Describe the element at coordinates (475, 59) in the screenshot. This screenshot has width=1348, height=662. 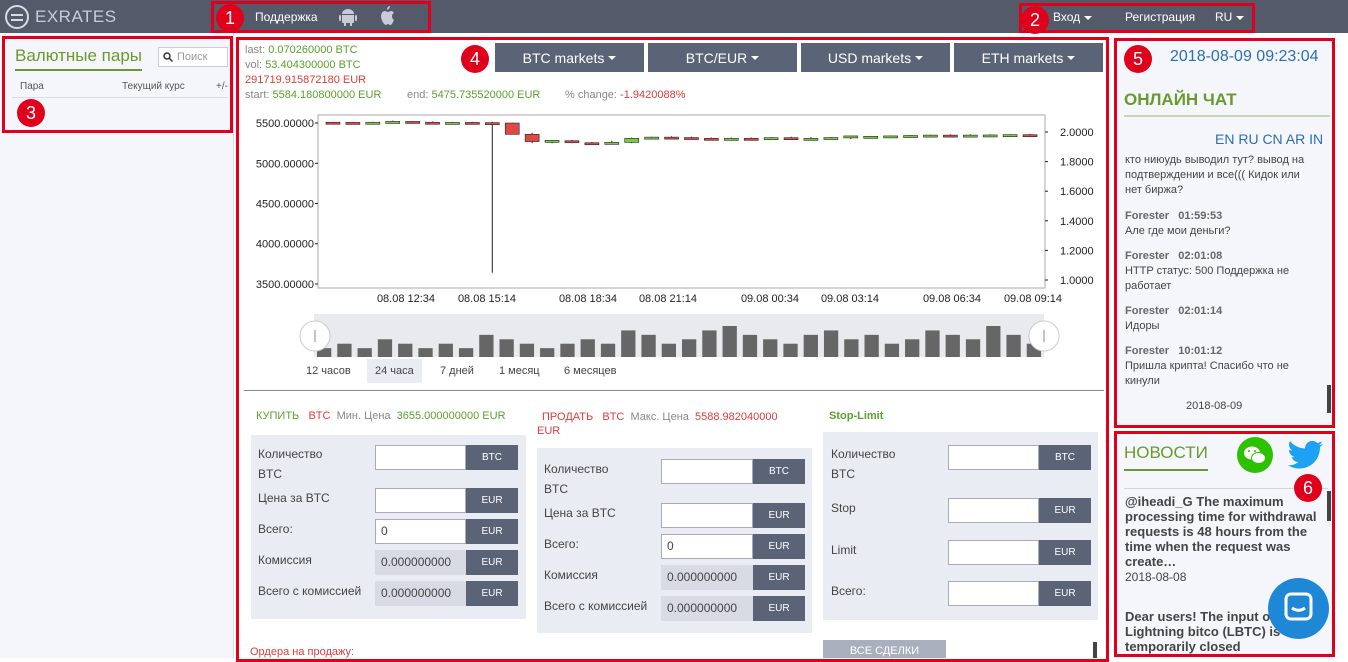
I see `annotation-badge: 4` at that location.